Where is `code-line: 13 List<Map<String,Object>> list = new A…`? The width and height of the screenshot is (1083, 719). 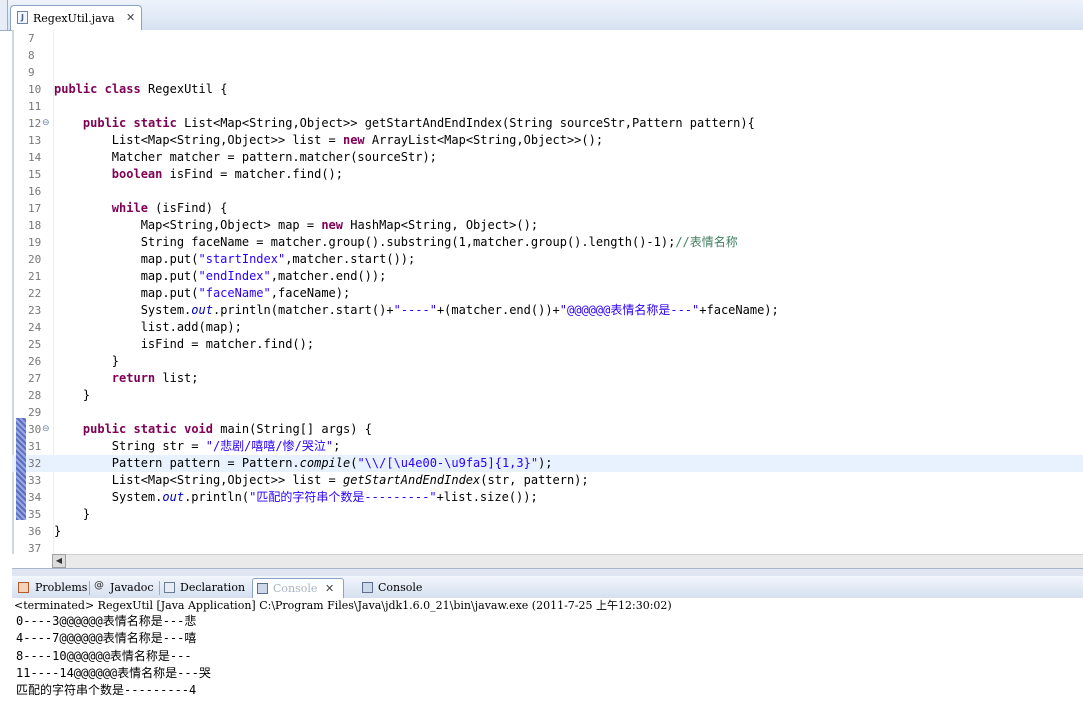
code-line: 13 List<Map<String,Object>> list = new A… is located at coordinates (547, 140).